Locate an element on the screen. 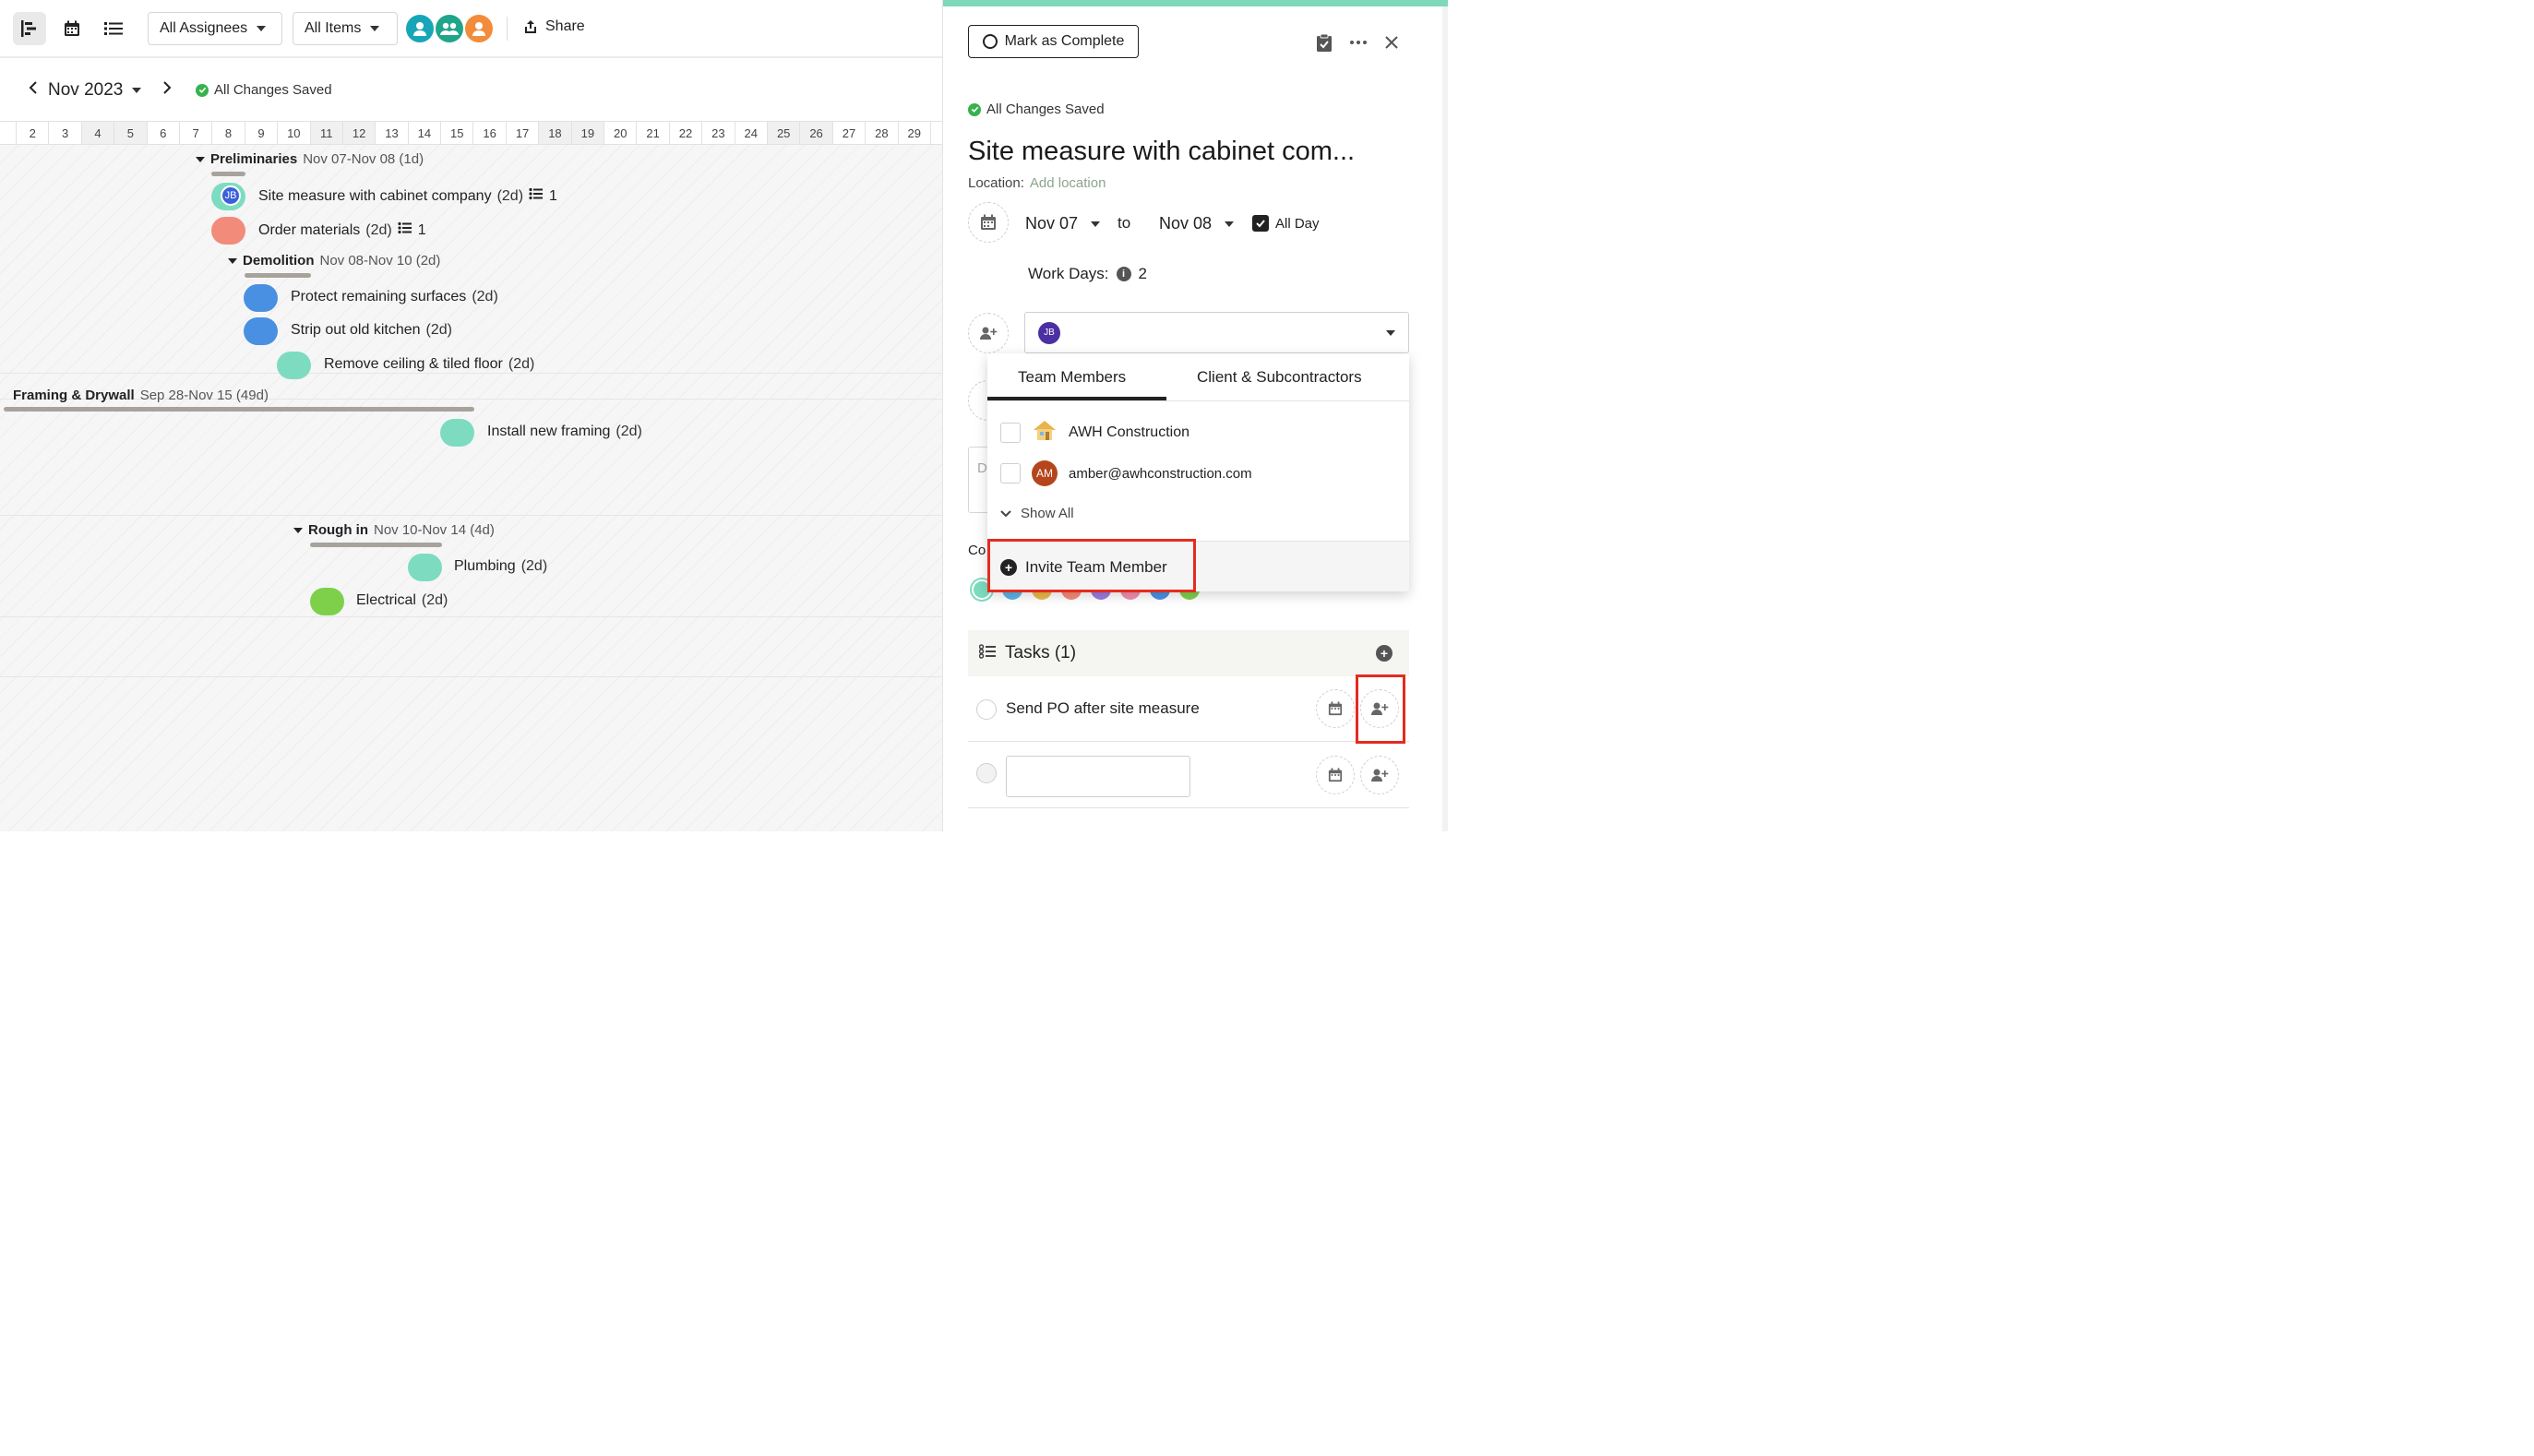 The width and height of the screenshot is (2534, 1456). highlight-box-invite is located at coordinates (1091, 565).